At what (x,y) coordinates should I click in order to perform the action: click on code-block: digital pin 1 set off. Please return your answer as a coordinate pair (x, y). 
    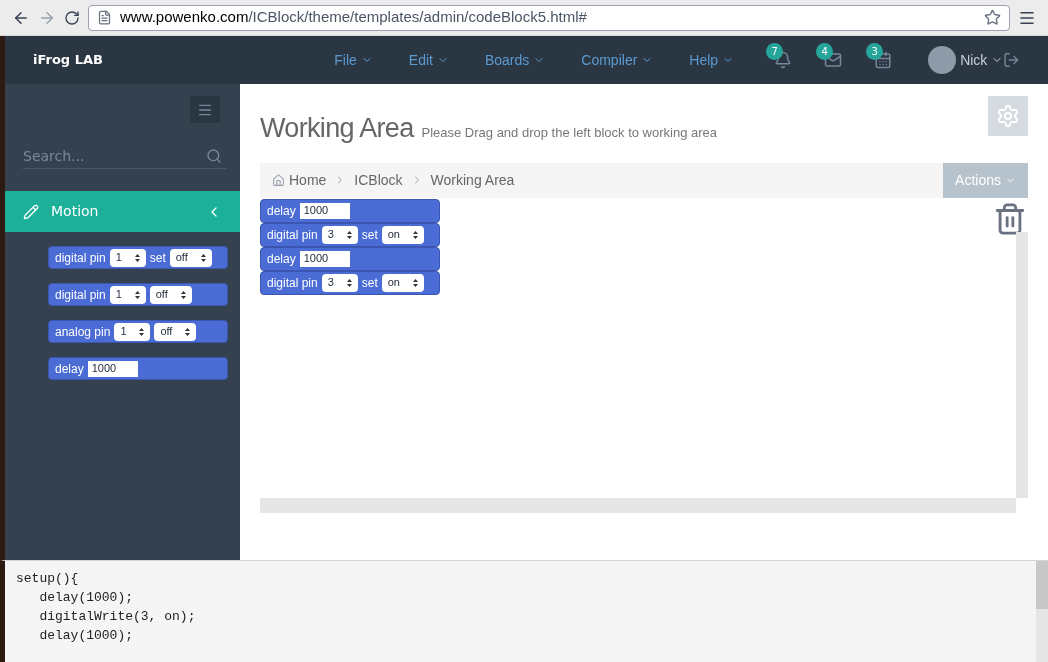
    Looking at the image, I should click on (138, 257).